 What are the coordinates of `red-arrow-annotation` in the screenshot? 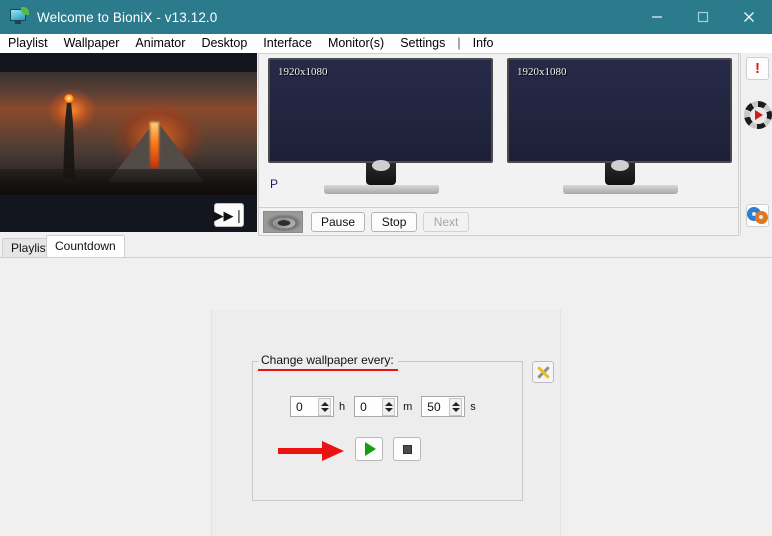 It's located at (315, 451).